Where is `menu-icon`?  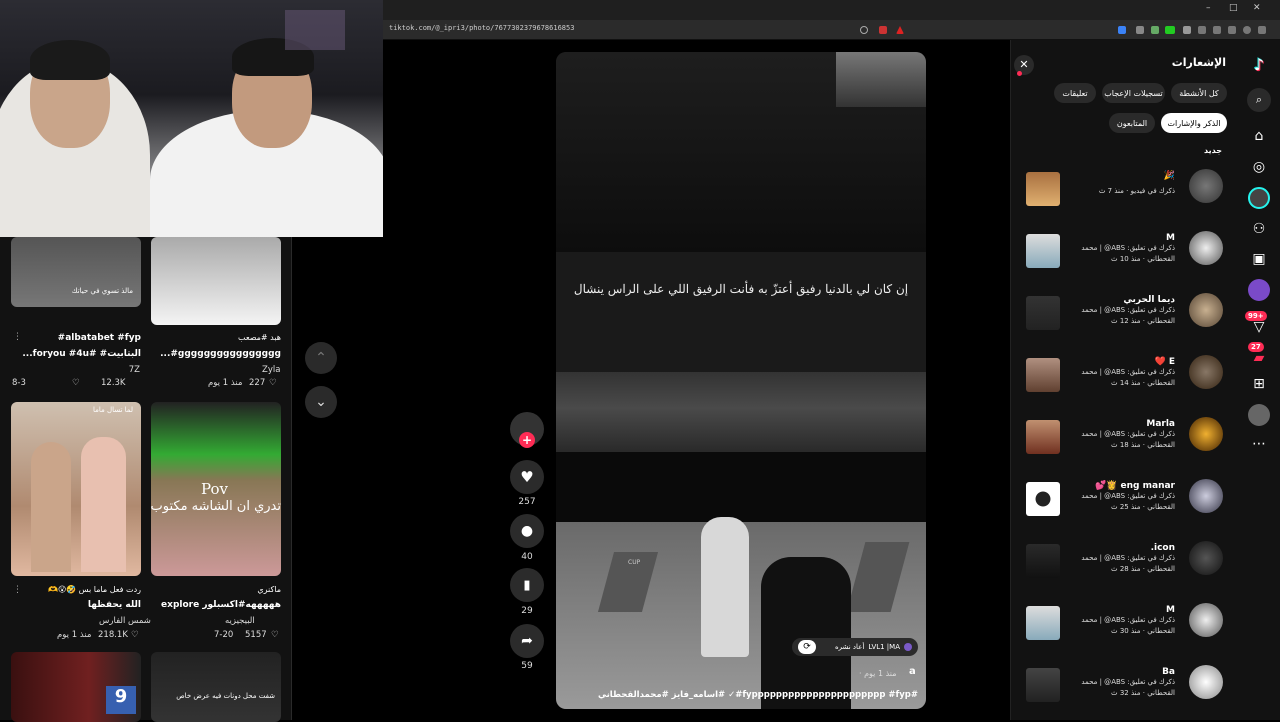
menu-icon is located at coordinates (1262, 30).